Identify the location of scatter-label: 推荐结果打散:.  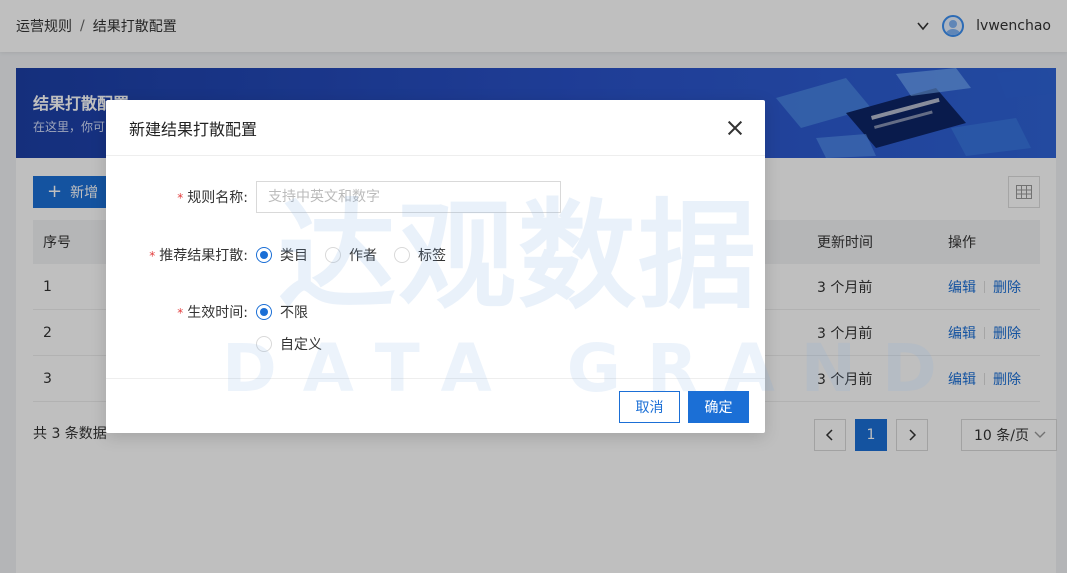
(203, 256).